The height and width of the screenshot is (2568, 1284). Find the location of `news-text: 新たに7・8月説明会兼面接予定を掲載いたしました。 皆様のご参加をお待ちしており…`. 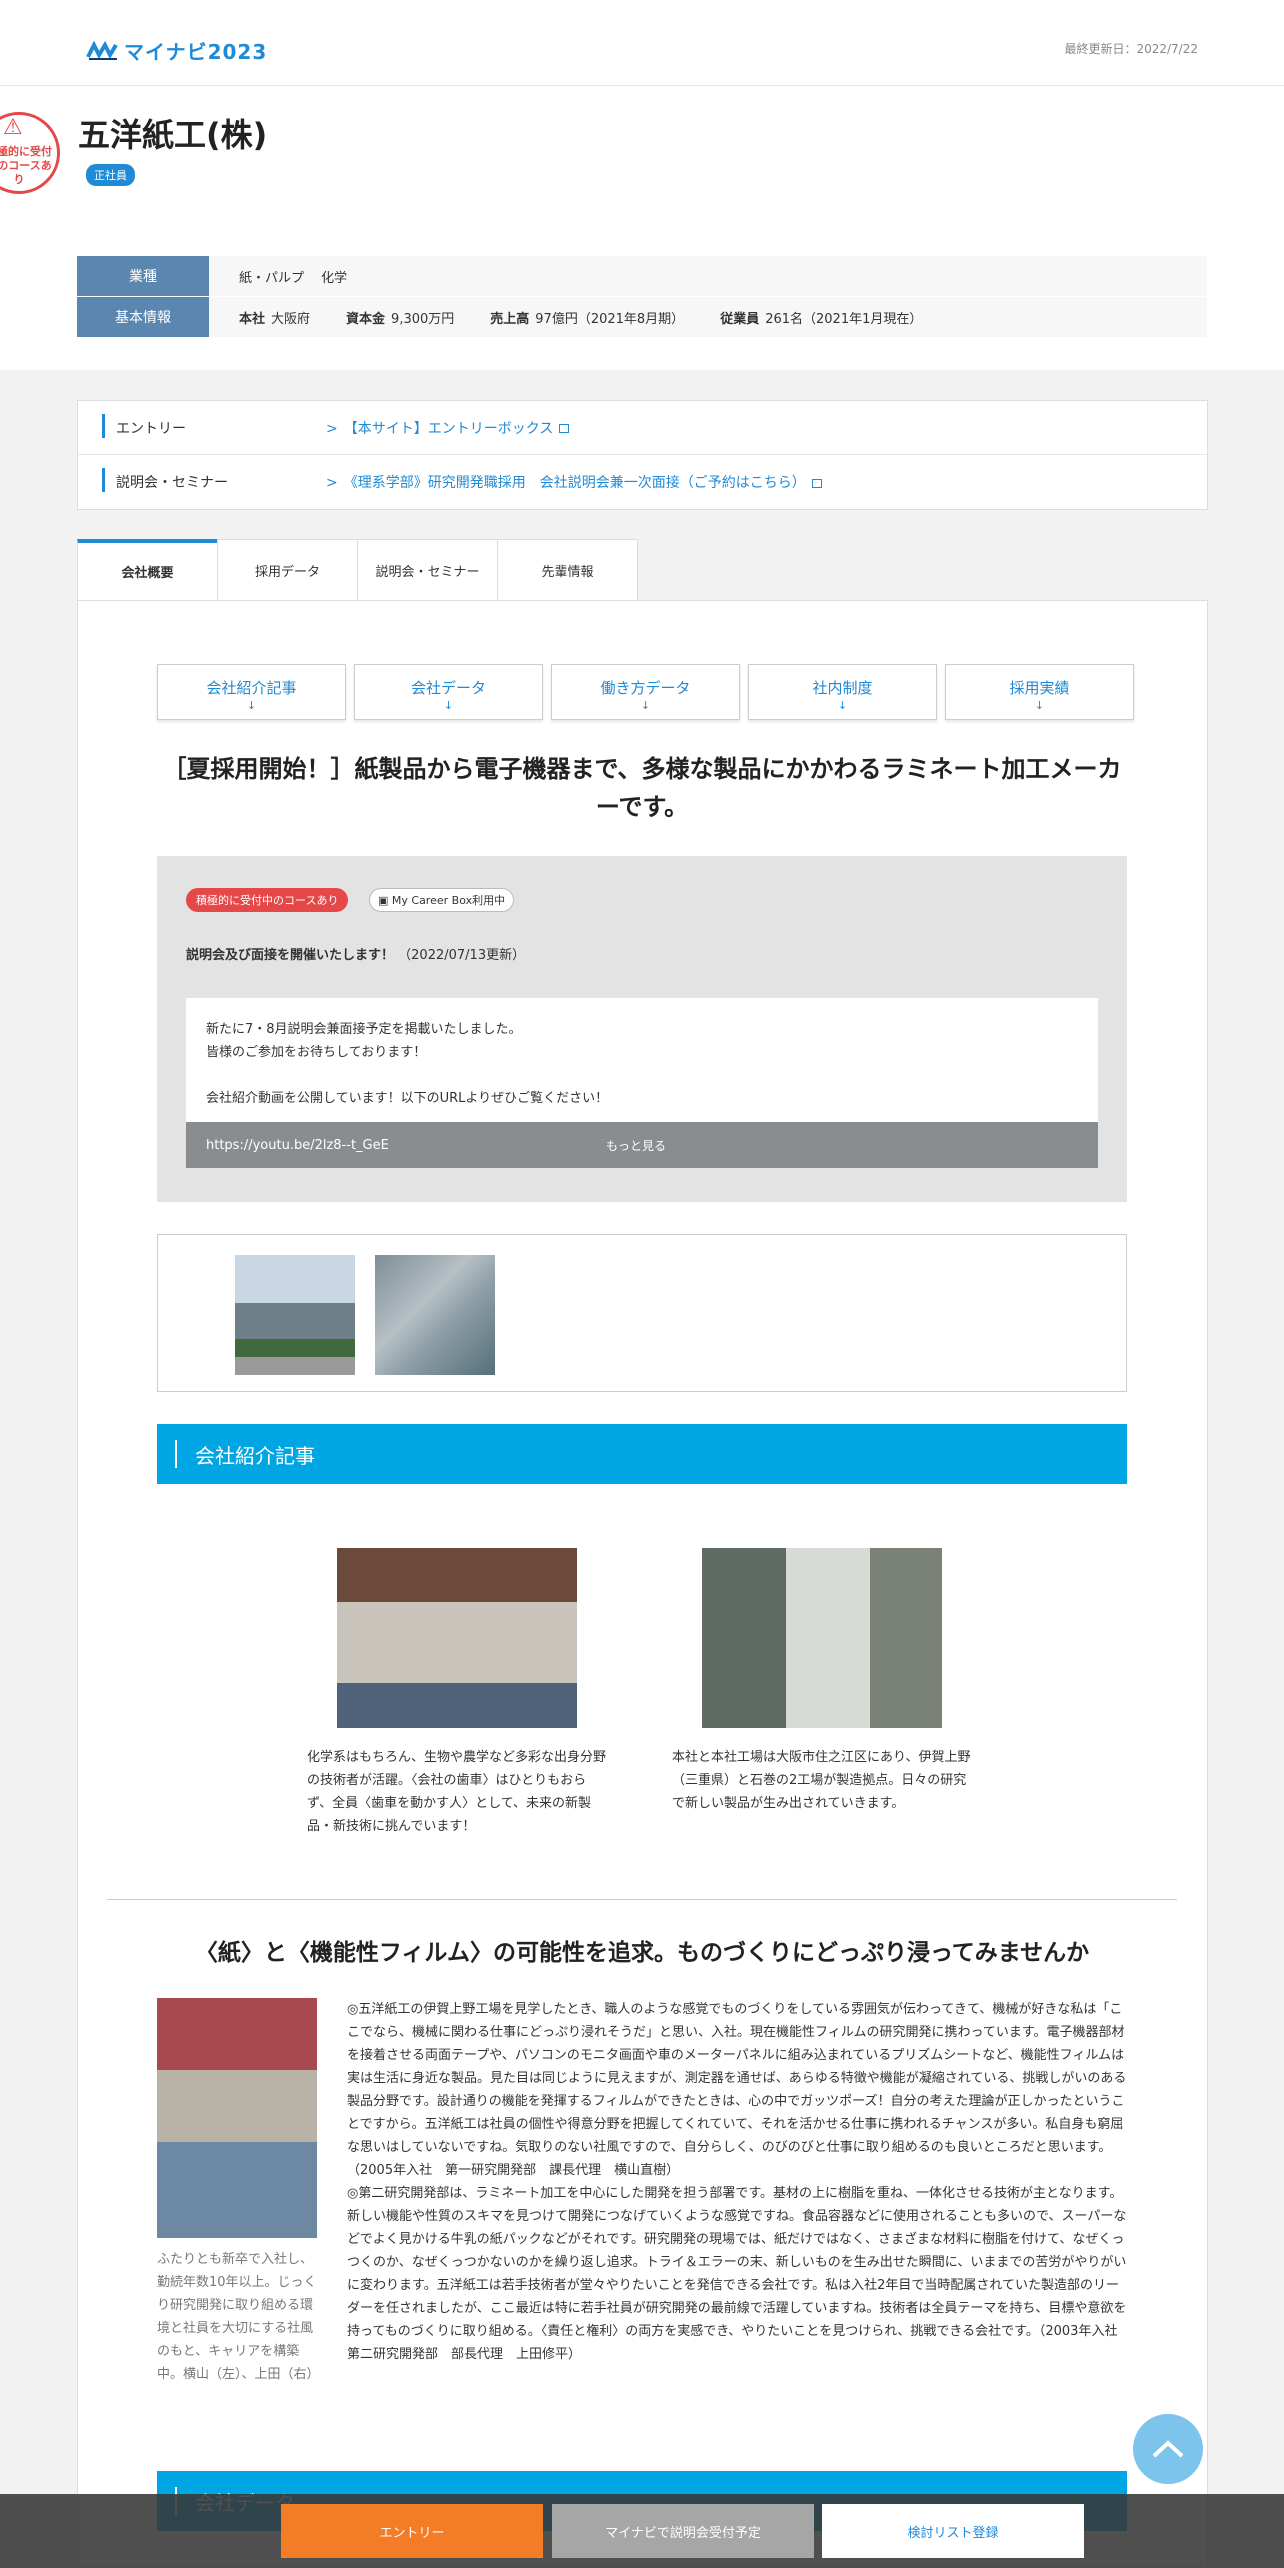

news-text: 新たに7・8月説明会兼面接予定を掲載いたしました。 皆様のご参加をお待ちしており… is located at coordinates (642, 1064).